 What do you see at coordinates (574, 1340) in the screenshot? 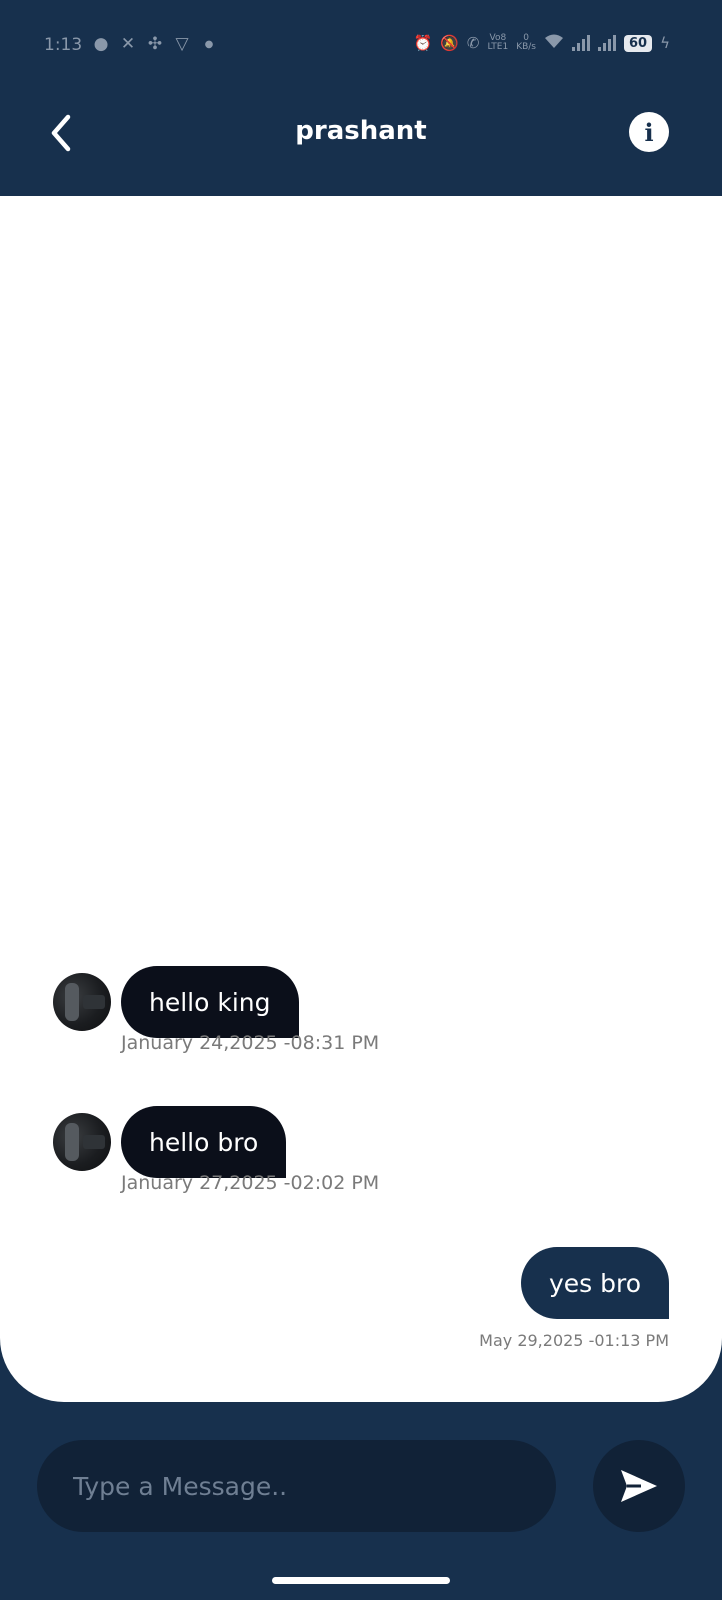
I see `message-timestamp: May 29,2025 -01:13 PM` at bounding box center [574, 1340].